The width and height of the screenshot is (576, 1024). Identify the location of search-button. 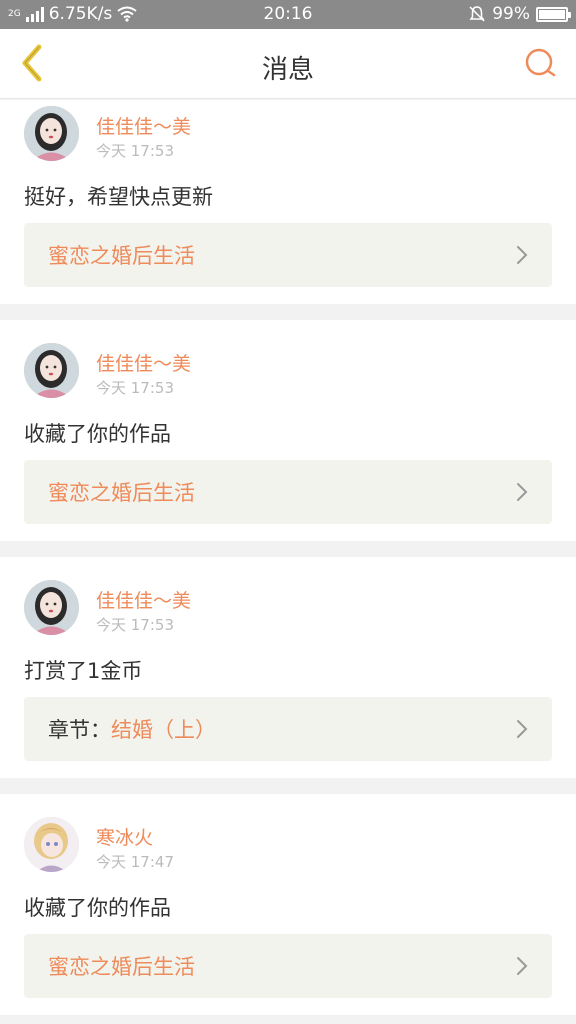
(540, 63).